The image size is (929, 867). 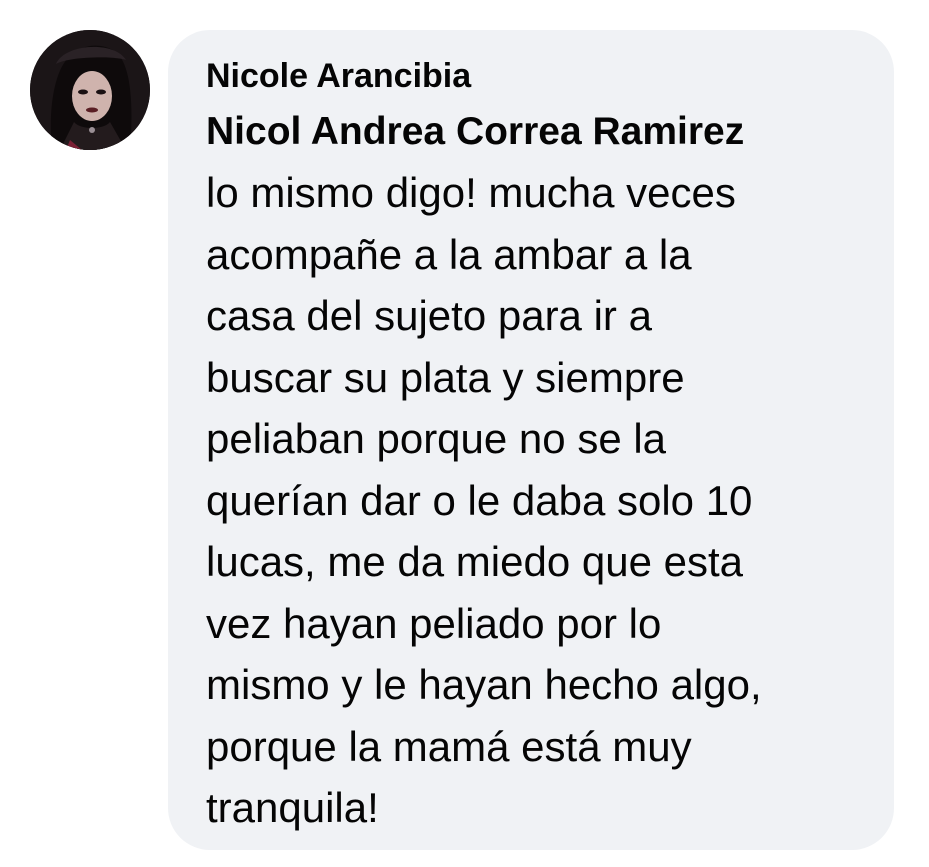 What do you see at coordinates (474, 561) in the screenshot?
I see `comment-text-line: lucas, me da miedo que esta` at bounding box center [474, 561].